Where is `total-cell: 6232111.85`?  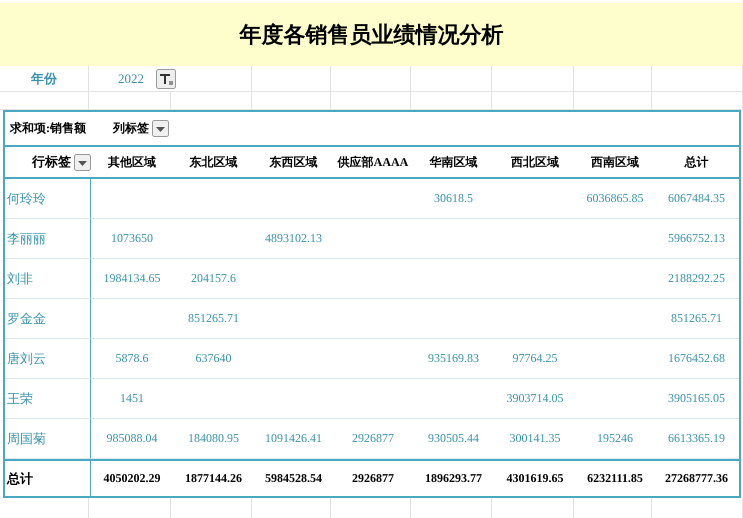 total-cell: 6232111.85 is located at coordinates (615, 478).